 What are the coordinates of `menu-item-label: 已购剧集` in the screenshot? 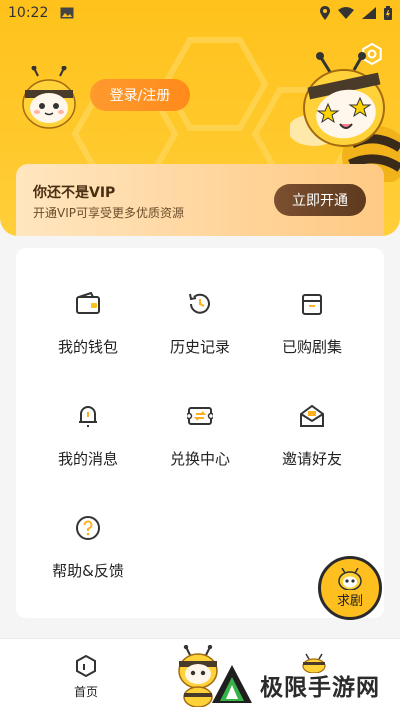 It's located at (311, 347).